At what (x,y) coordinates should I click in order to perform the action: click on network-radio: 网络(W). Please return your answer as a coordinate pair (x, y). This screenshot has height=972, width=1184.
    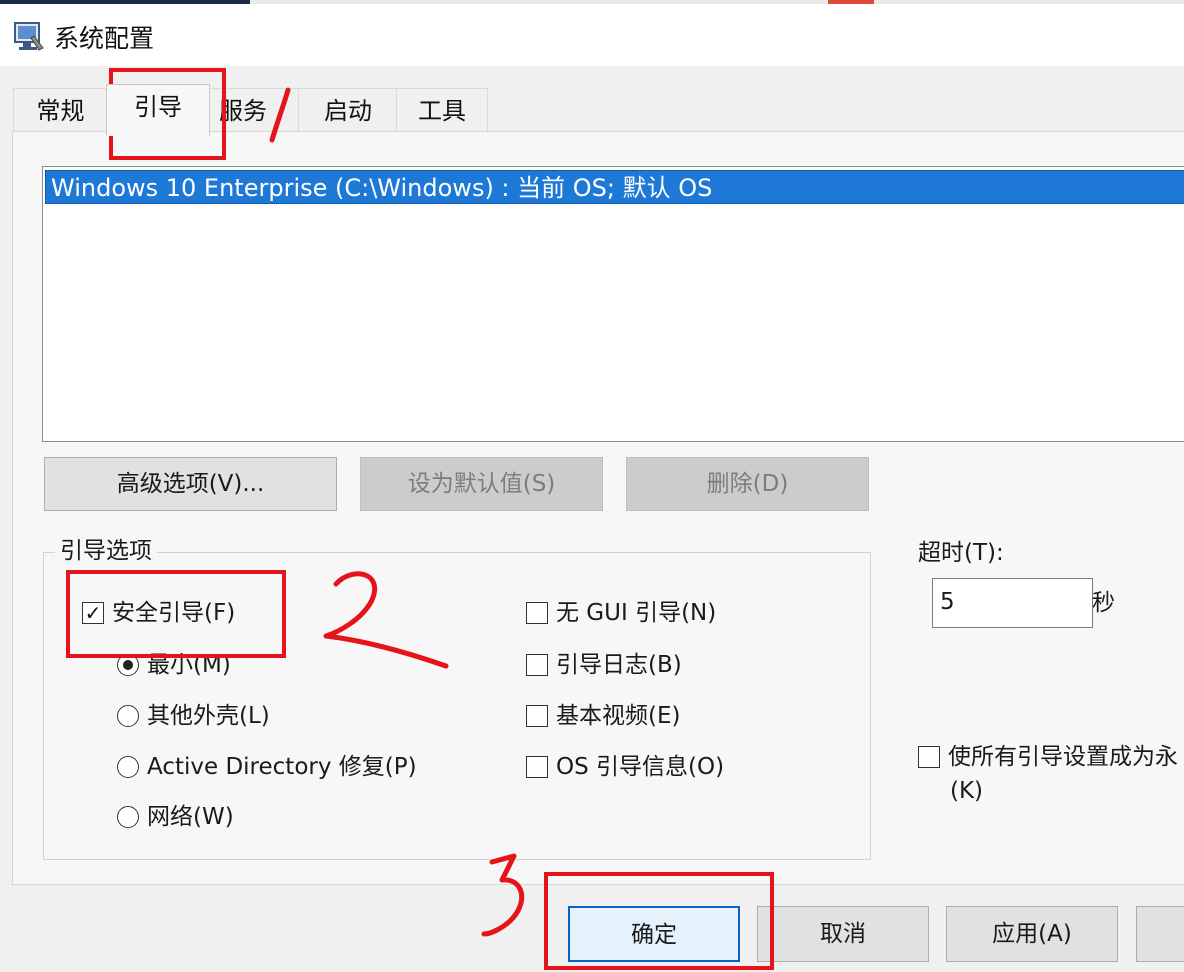
    Looking at the image, I should click on (175, 817).